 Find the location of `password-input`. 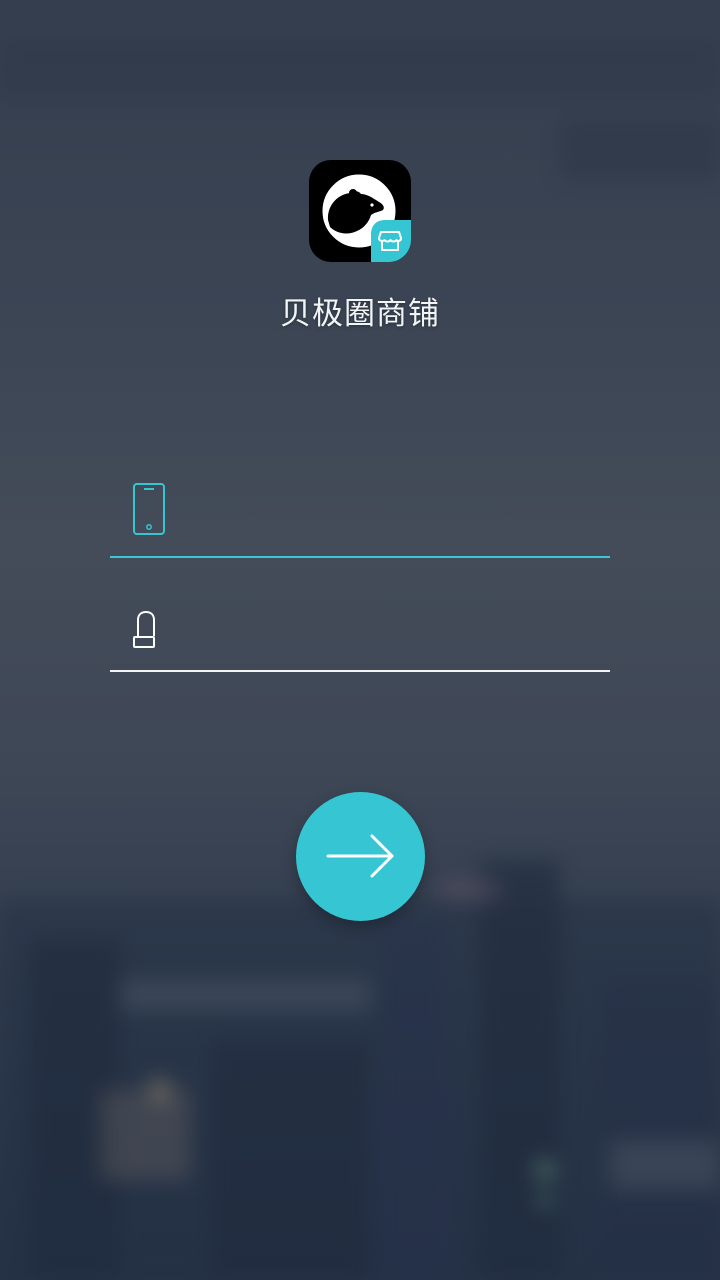

password-input is located at coordinates (400, 636).